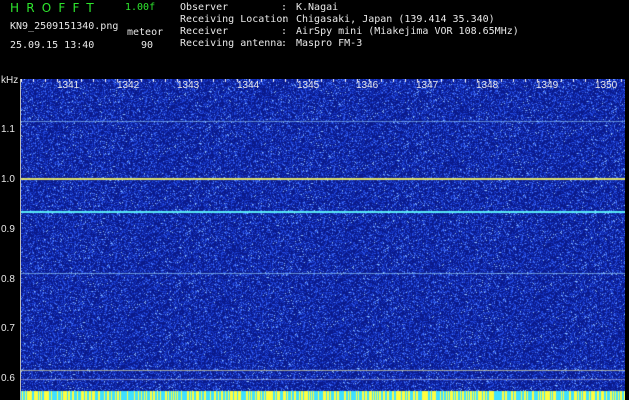 This screenshot has height=400, width=629. I want to click on app-version: 1.00f, so click(140, 7).